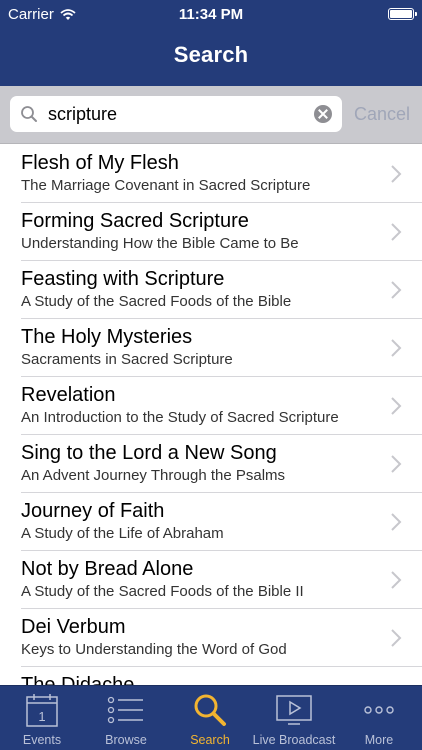  Describe the element at coordinates (323, 114) in the screenshot. I see `clear-icon` at that location.